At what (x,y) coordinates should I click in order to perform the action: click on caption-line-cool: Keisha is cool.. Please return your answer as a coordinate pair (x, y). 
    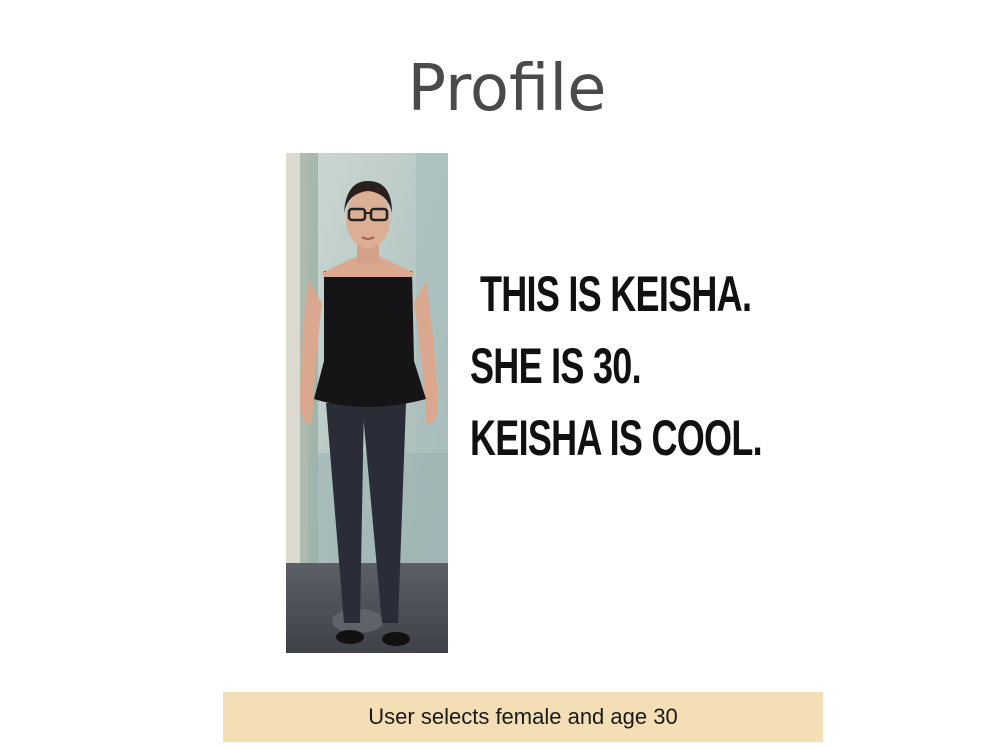
    Looking at the image, I should click on (616, 438).